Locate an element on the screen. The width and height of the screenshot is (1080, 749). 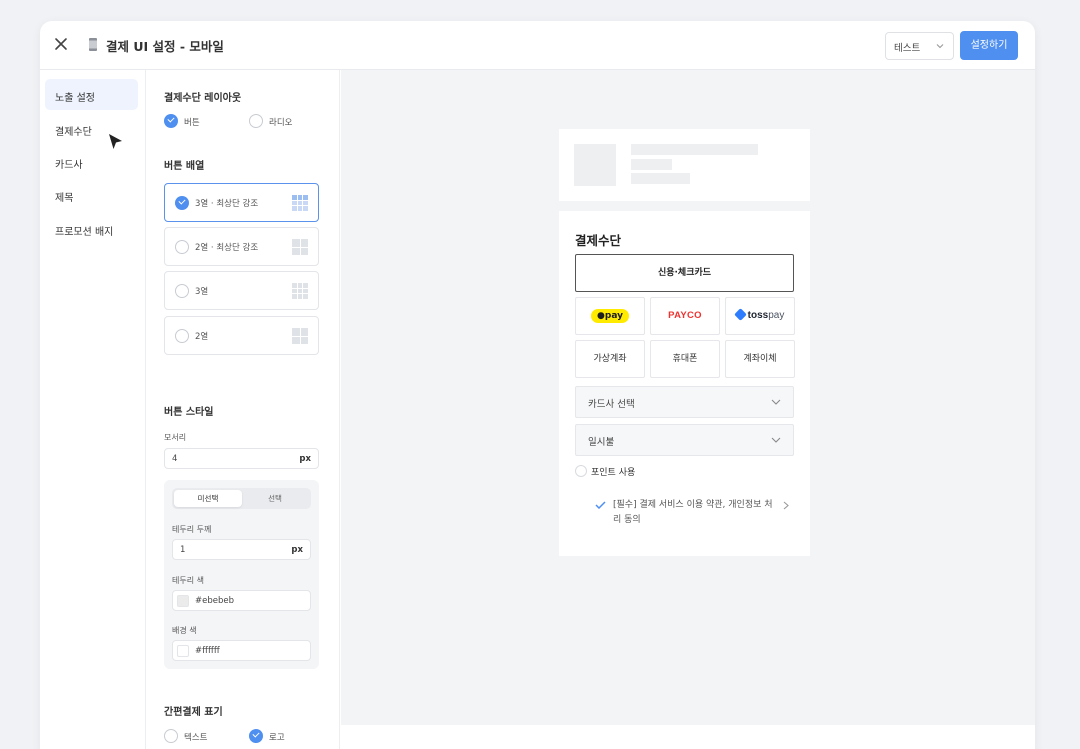
sidebar-item-title: 제목 is located at coordinates (91, 194).